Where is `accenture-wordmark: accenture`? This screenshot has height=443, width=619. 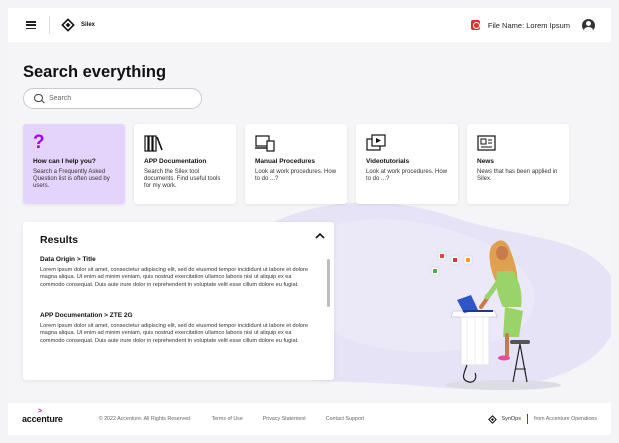 accenture-wordmark: accenture is located at coordinates (42, 419).